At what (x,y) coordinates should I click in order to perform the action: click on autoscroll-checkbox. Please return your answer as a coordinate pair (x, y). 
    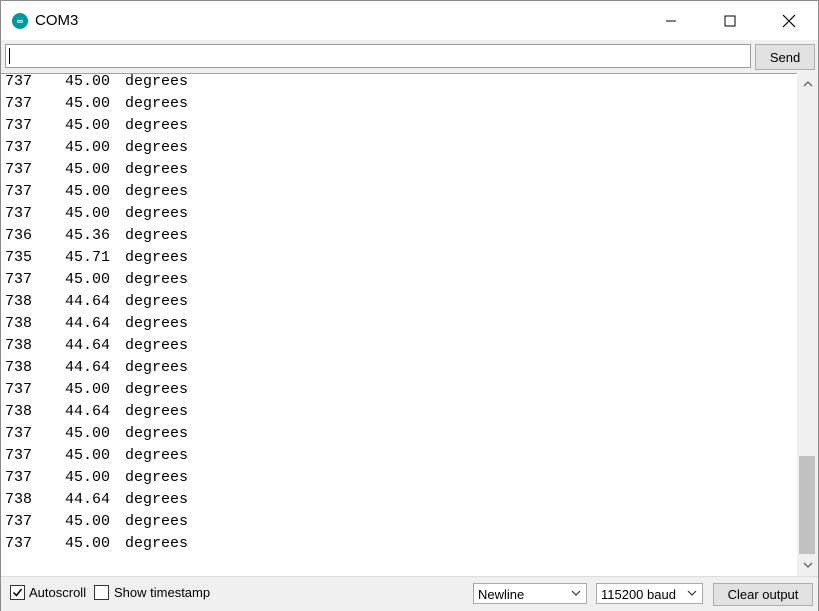
    Looking at the image, I should click on (17, 592).